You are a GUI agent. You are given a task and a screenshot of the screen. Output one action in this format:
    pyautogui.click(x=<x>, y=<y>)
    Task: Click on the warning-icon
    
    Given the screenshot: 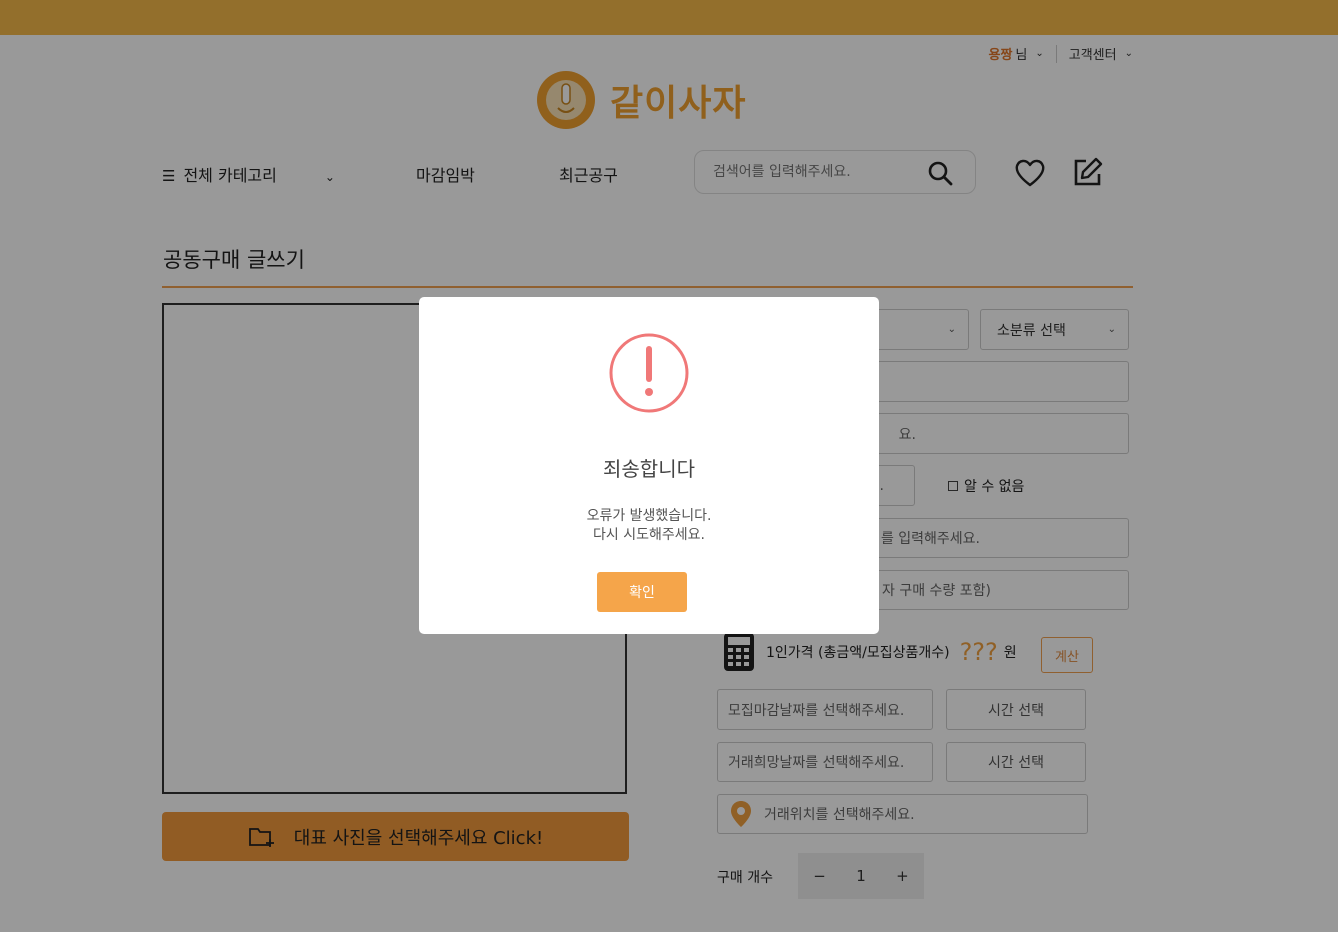 What is the action you would take?
    pyautogui.click(x=649, y=375)
    